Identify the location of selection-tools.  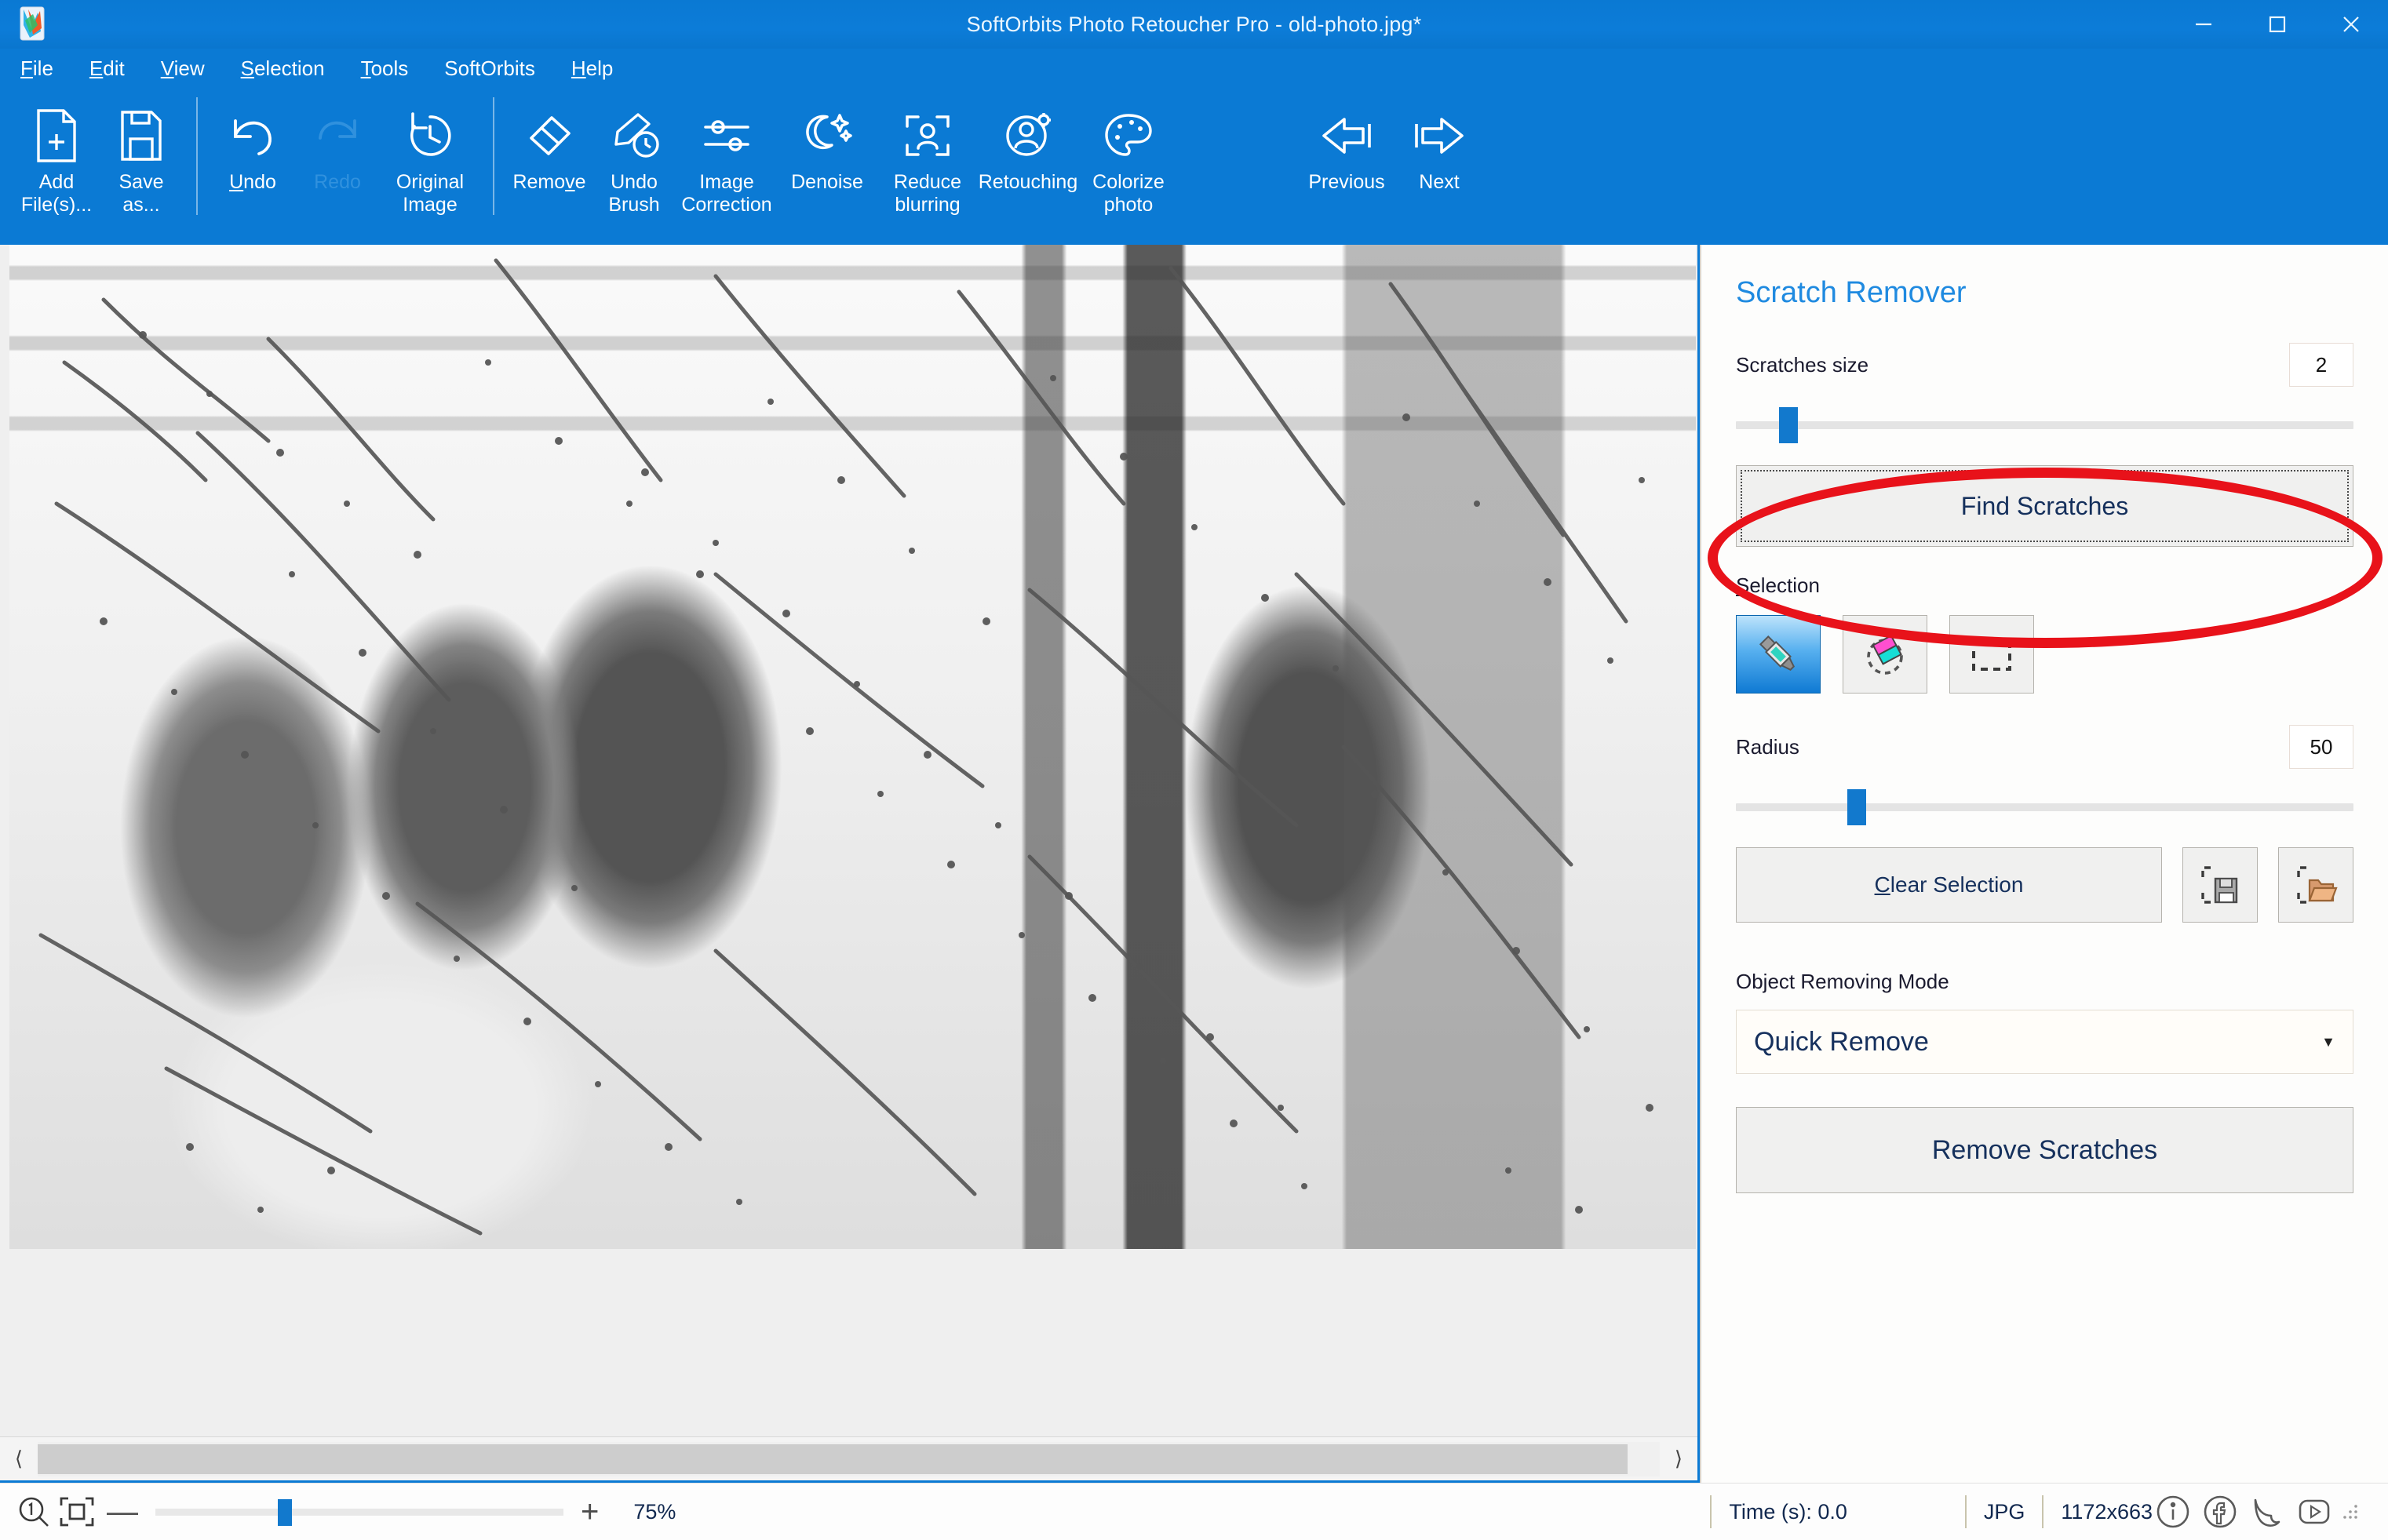
(2045, 654).